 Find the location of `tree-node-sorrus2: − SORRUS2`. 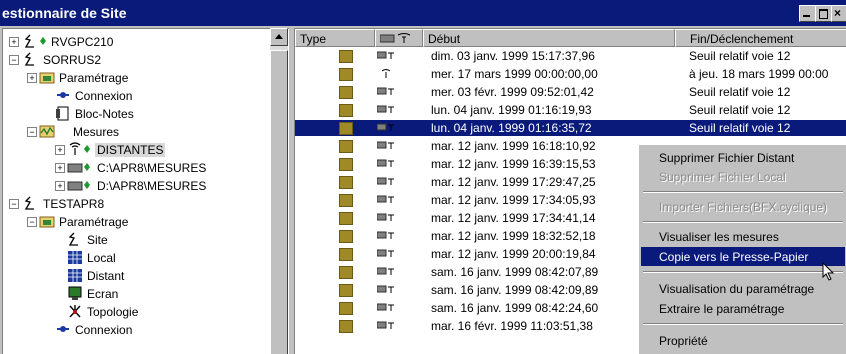

tree-node-sorrus2: − SORRUS2 is located at coordinates (137, 60).